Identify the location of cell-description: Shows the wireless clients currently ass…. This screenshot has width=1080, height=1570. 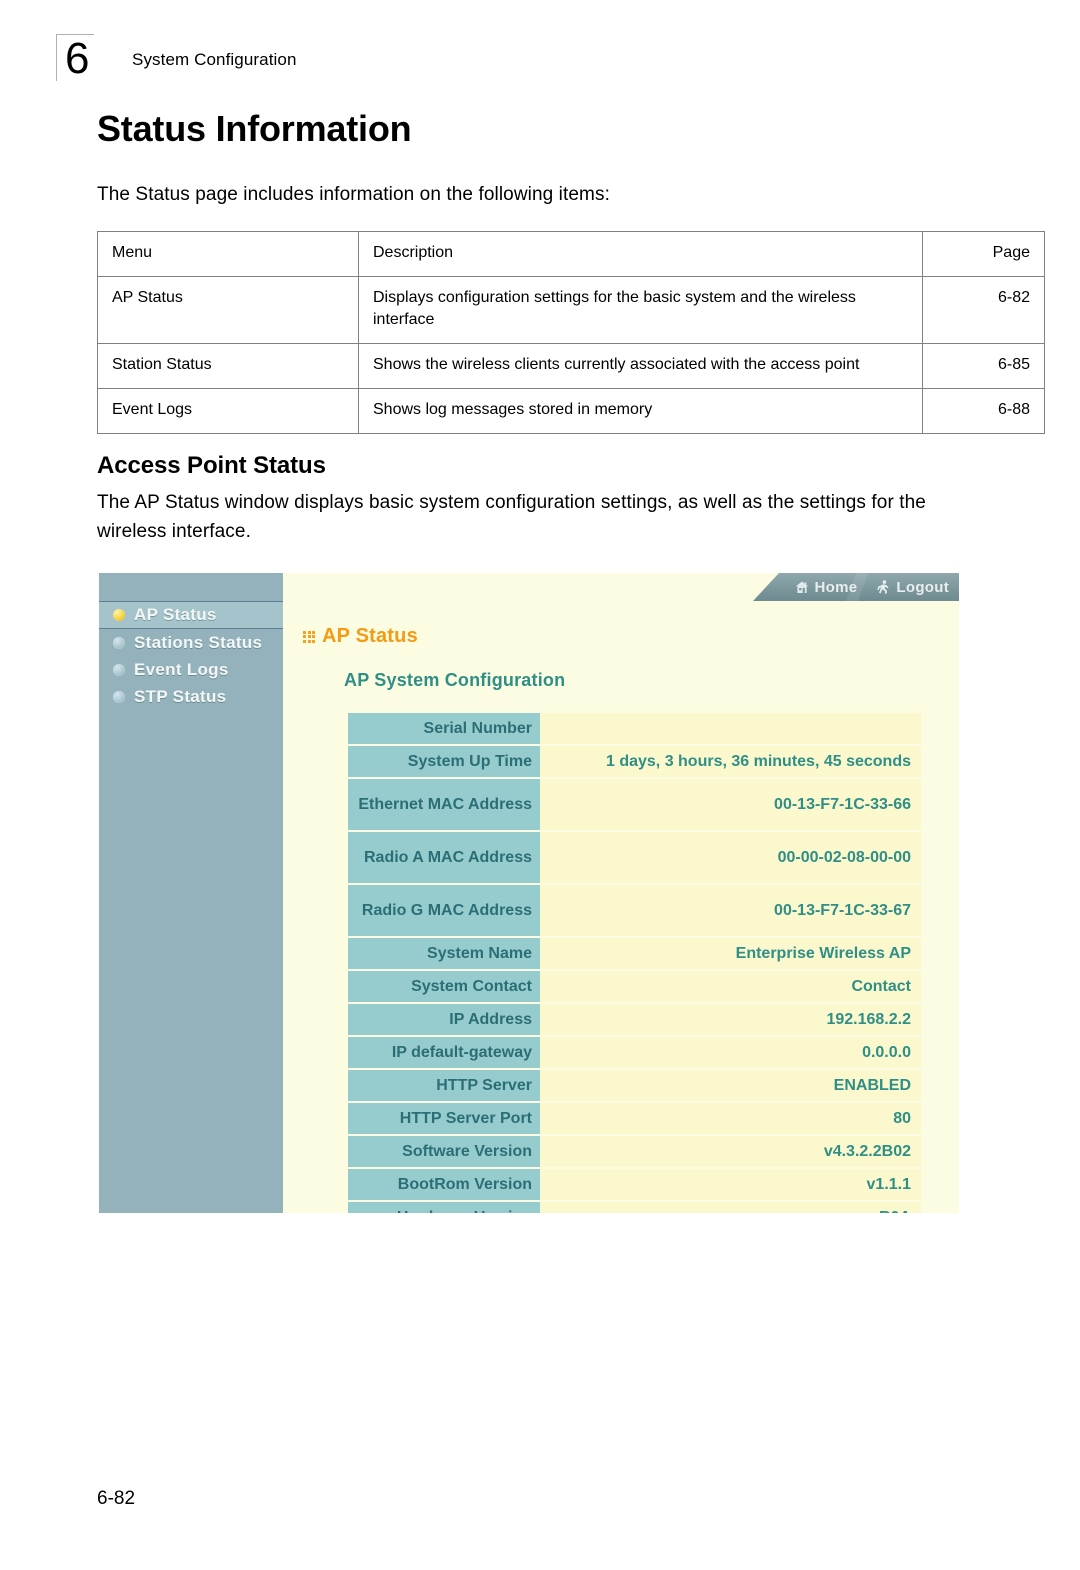
(640, 366).